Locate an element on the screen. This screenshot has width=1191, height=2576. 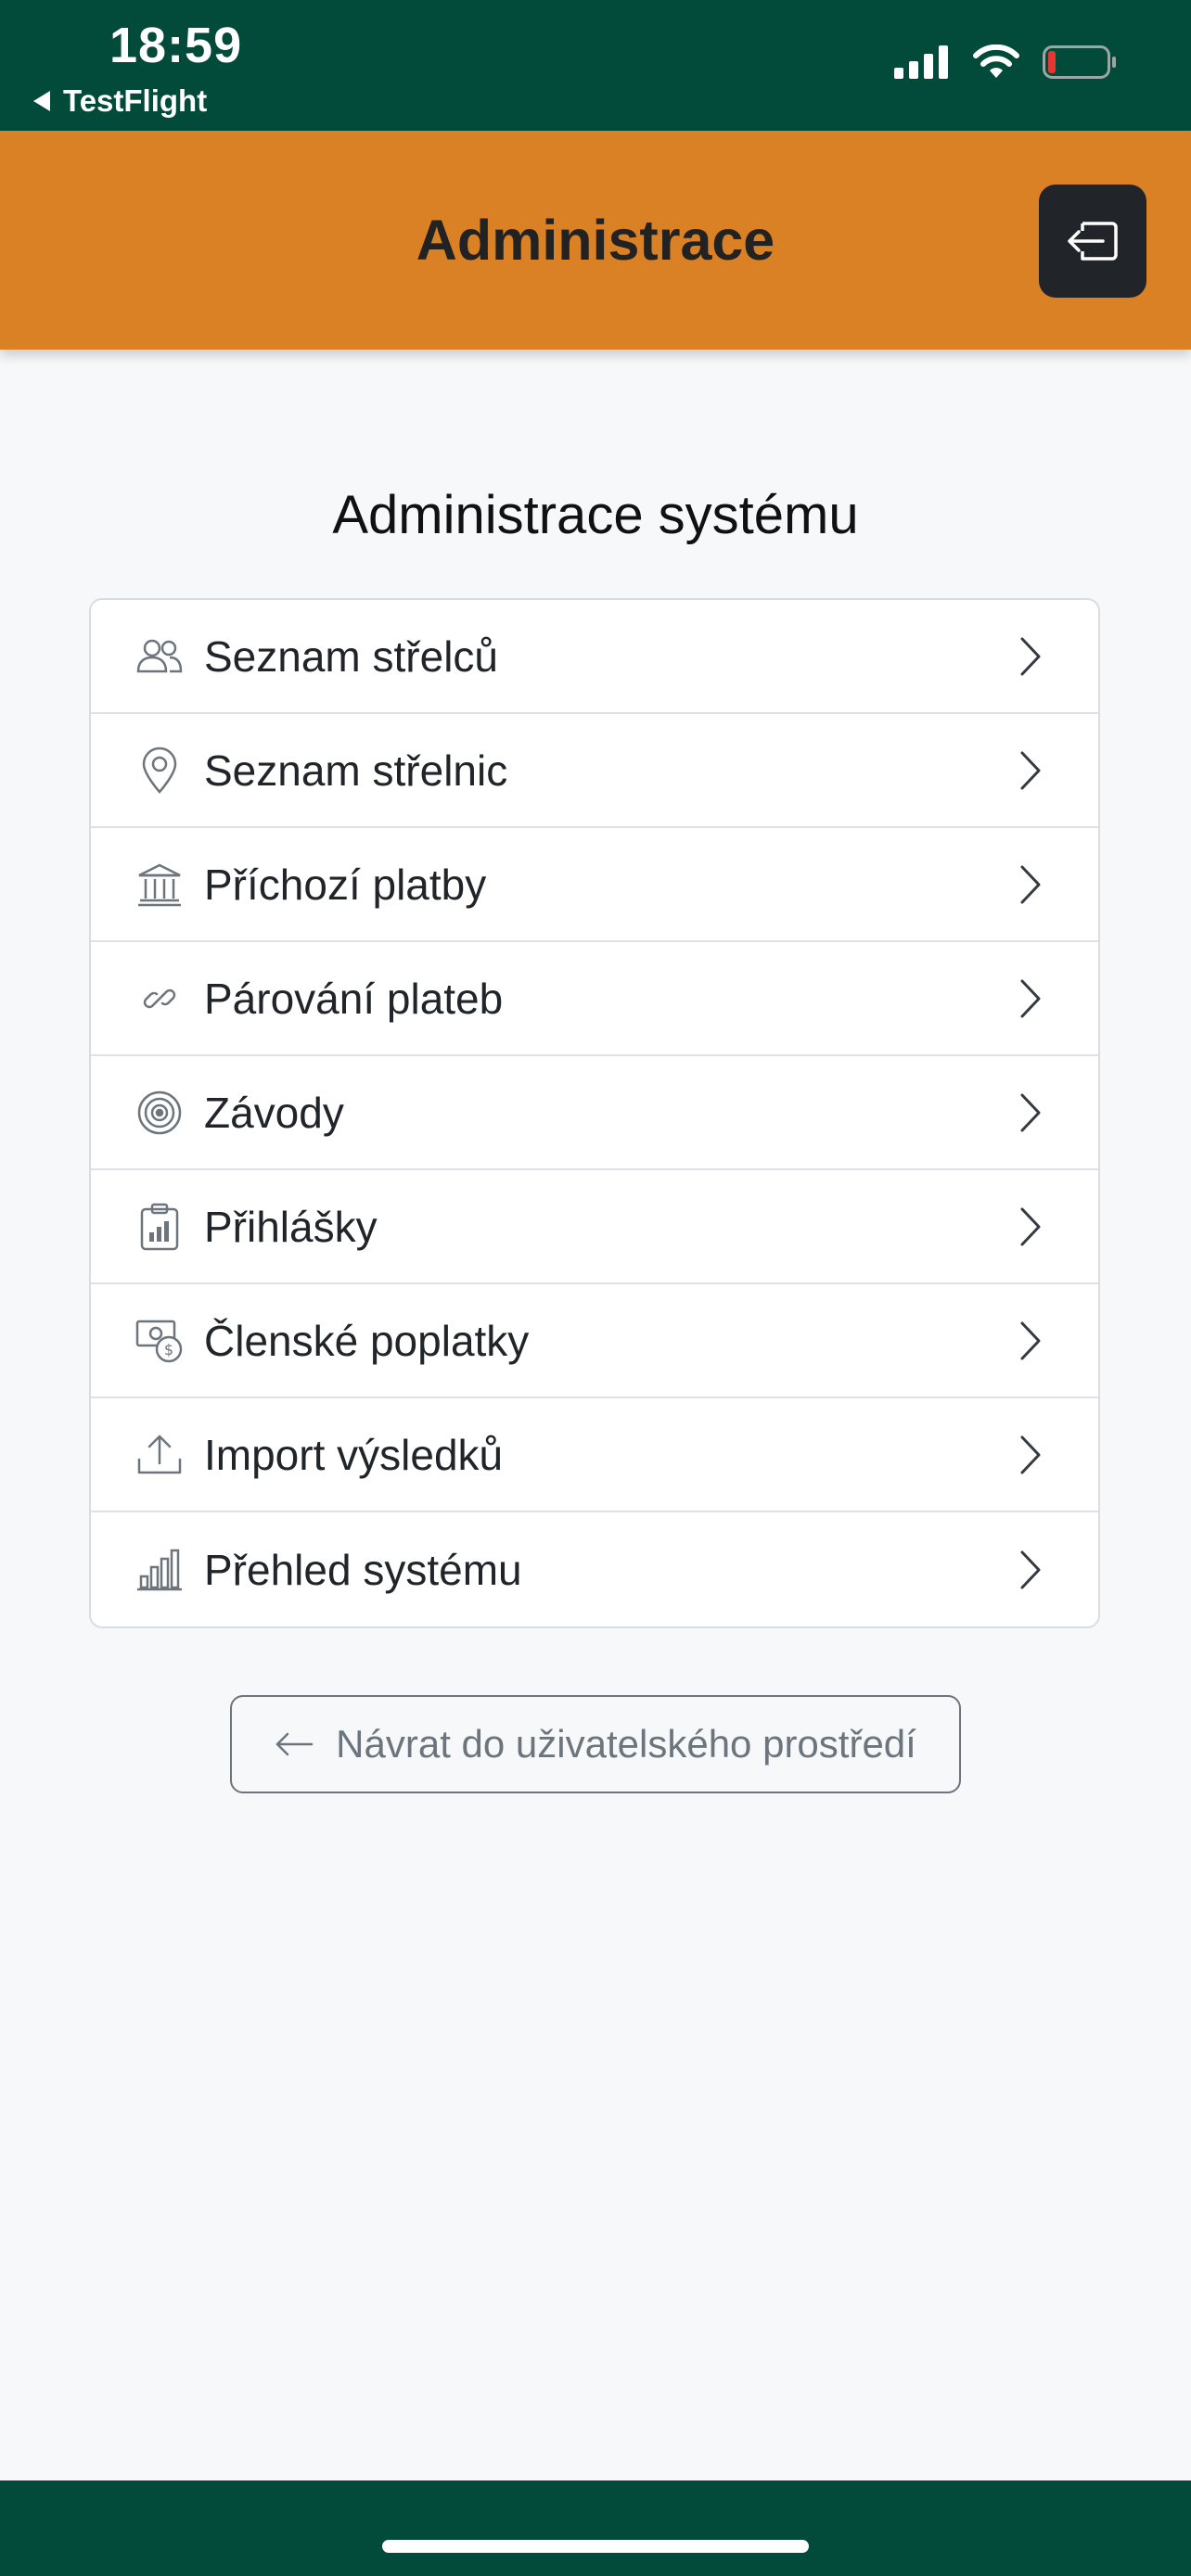
app-header: Administrace is located at coordinates (595, 241).